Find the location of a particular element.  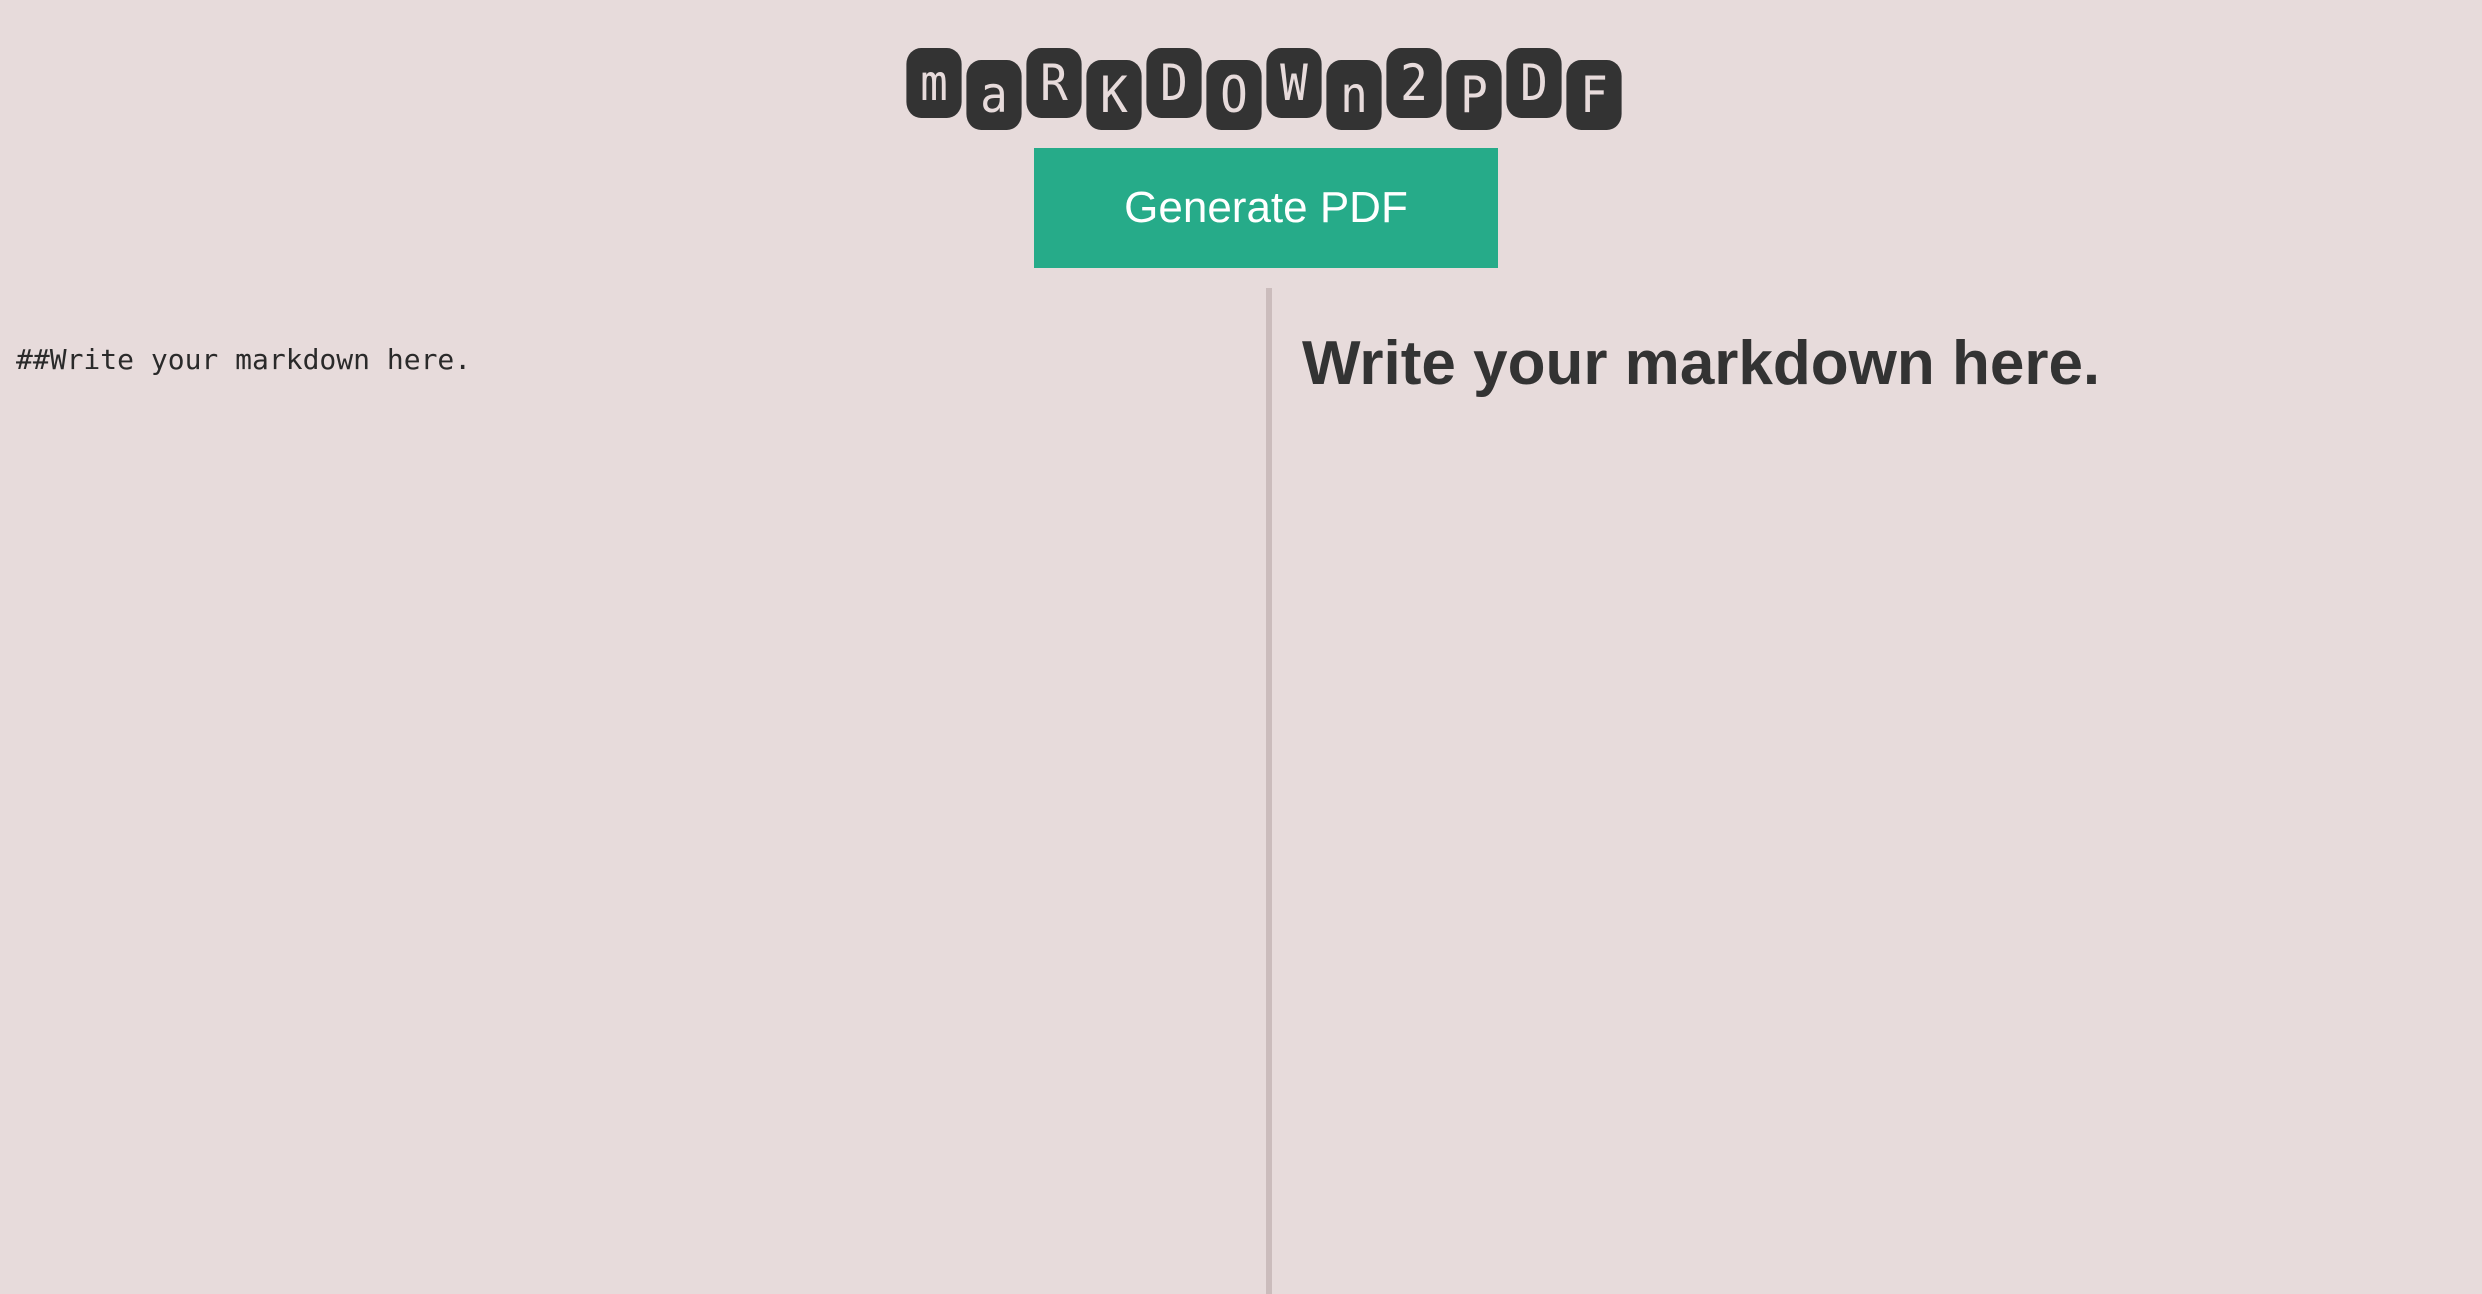

logo-letter: n is located at coordinates (1354, 95).